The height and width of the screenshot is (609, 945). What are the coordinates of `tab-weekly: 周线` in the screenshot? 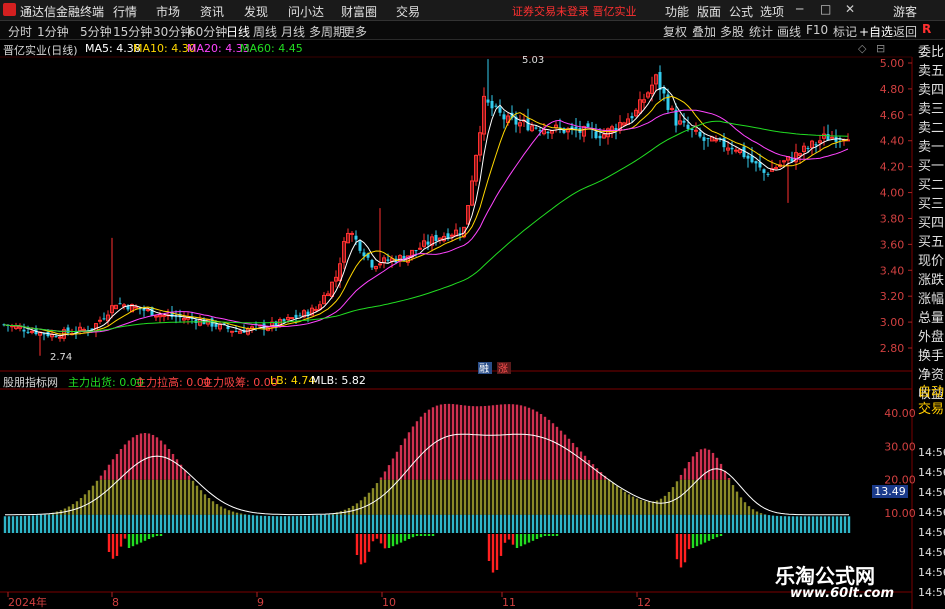 It's located at (265, 31).